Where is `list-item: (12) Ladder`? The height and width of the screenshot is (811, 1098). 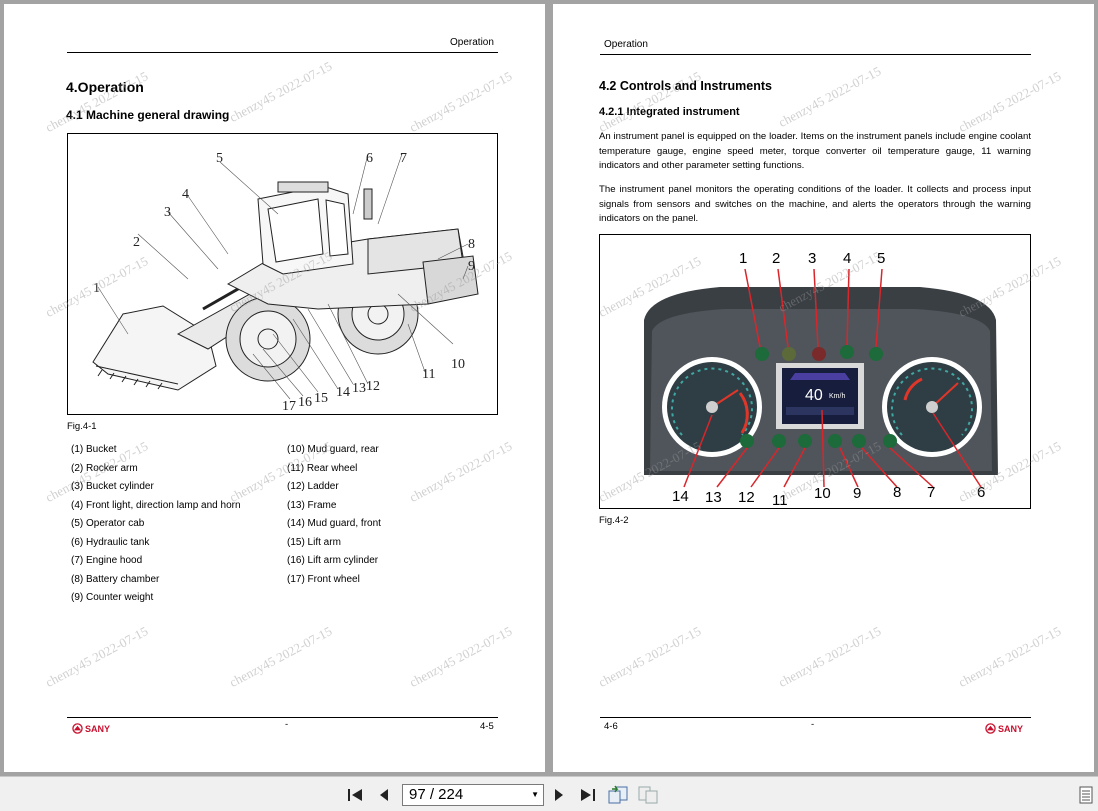
list-item: (12) Ladder is located at coordinates (313, 486).